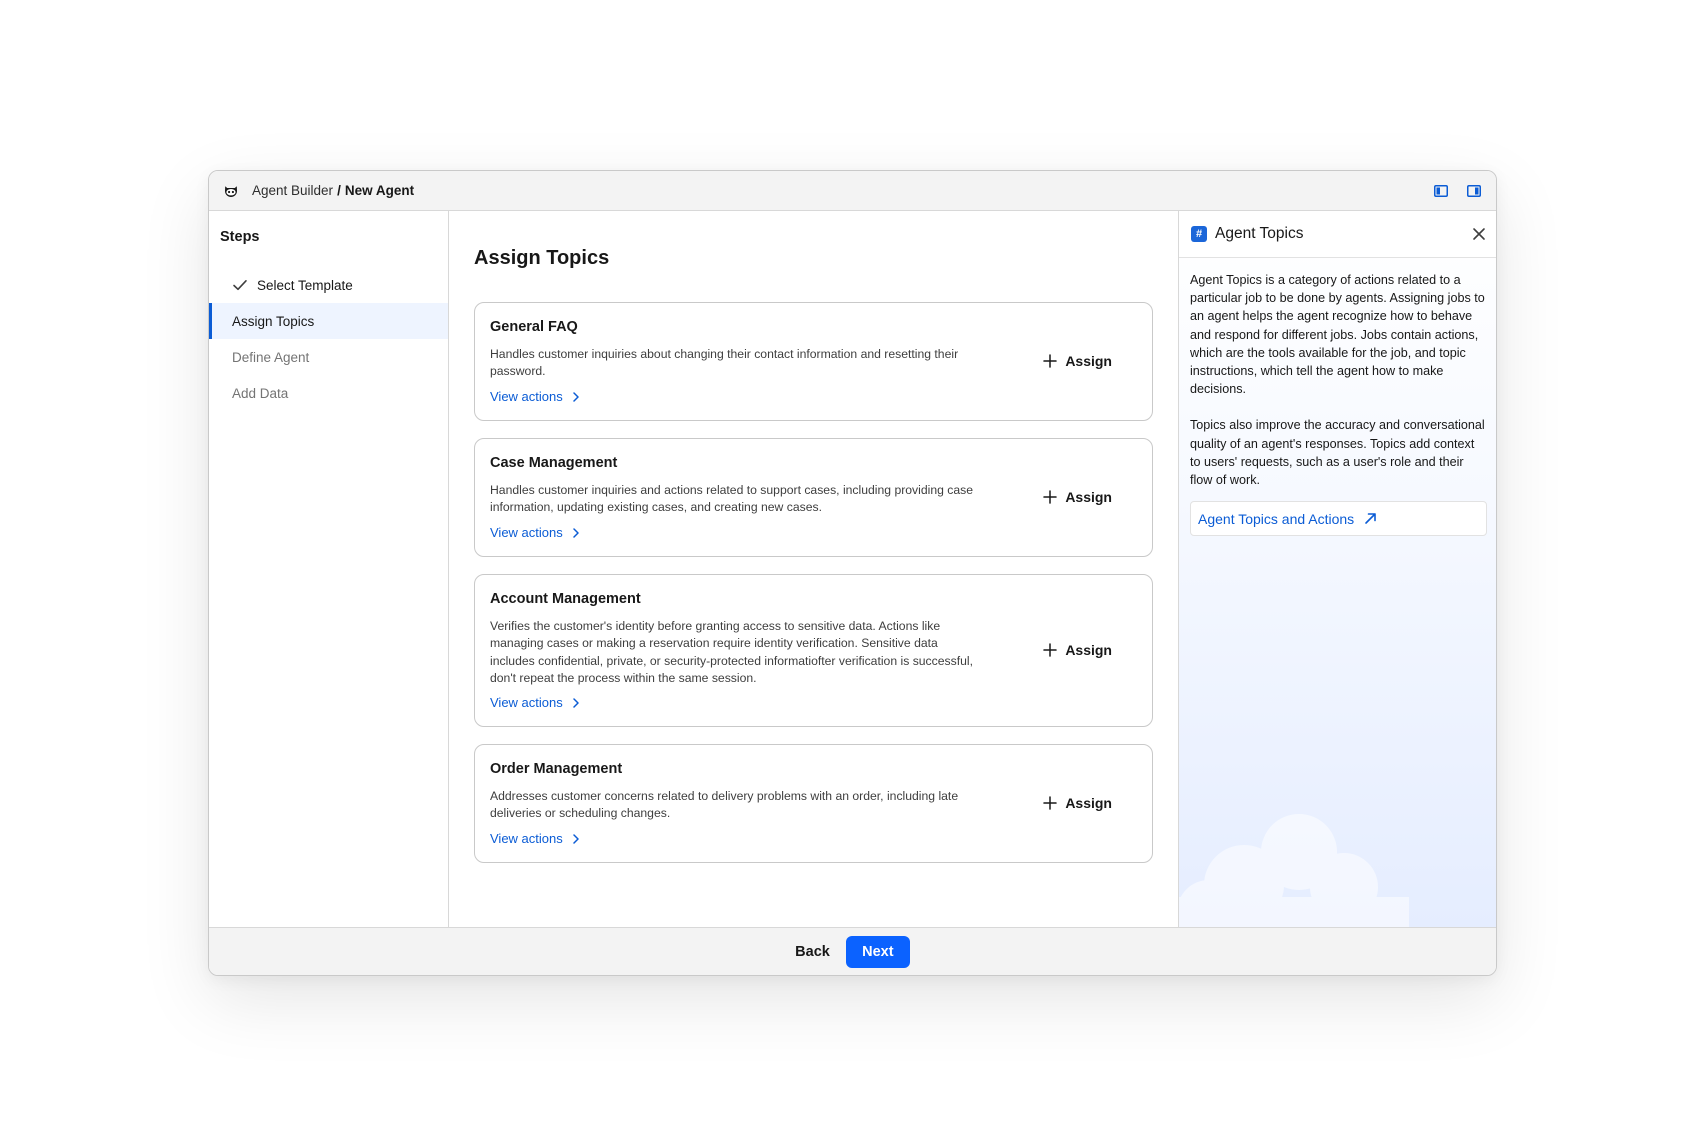 The height and width of the screenshot is (1138, 1693). What do you see at coordinates (556, 769) in the screenshot?
I see `topic-title: Order Management` at bounding box center [556, 769].